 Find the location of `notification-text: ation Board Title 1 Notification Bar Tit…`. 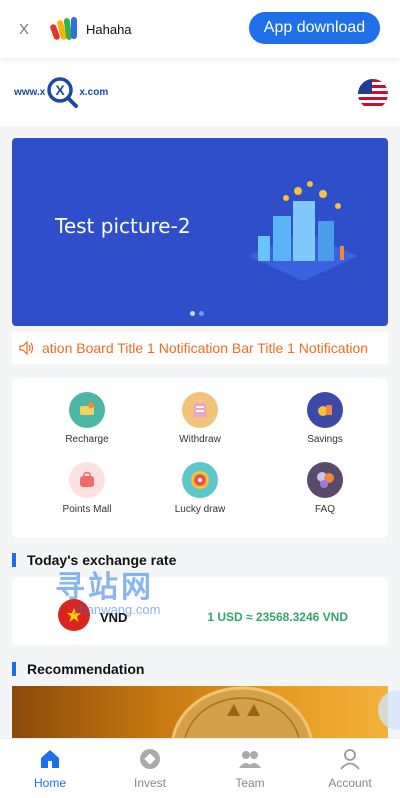

notification-text: ation Board Title 1 Notification Bar Tit… is located at coordinates (205, 348).